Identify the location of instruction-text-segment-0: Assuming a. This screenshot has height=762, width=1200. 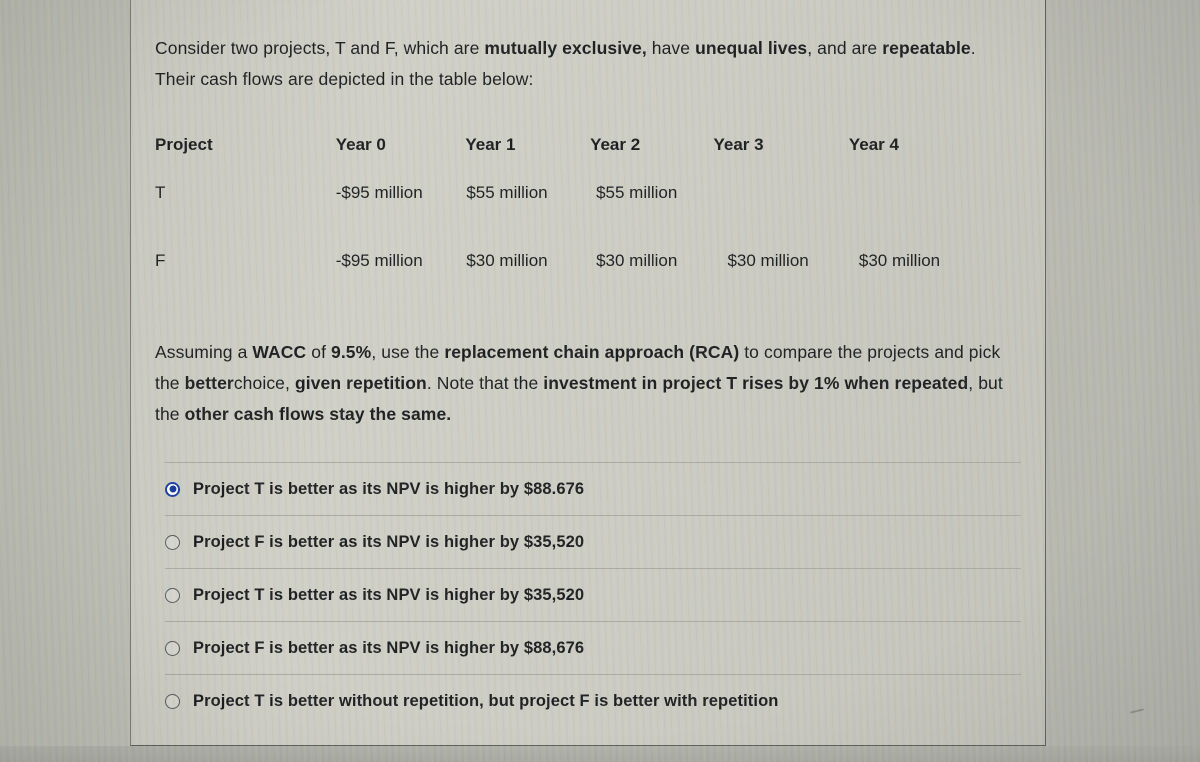
(204, 352).